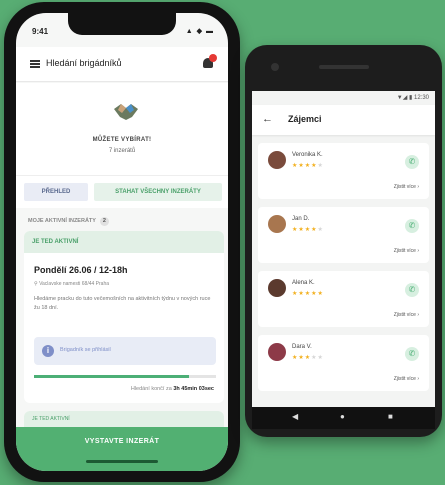 The height and width of the screenshot is (485, 445). I want to click on hero-line-1: MŮŽETE VYBÍRAT!, so click(122, 140).